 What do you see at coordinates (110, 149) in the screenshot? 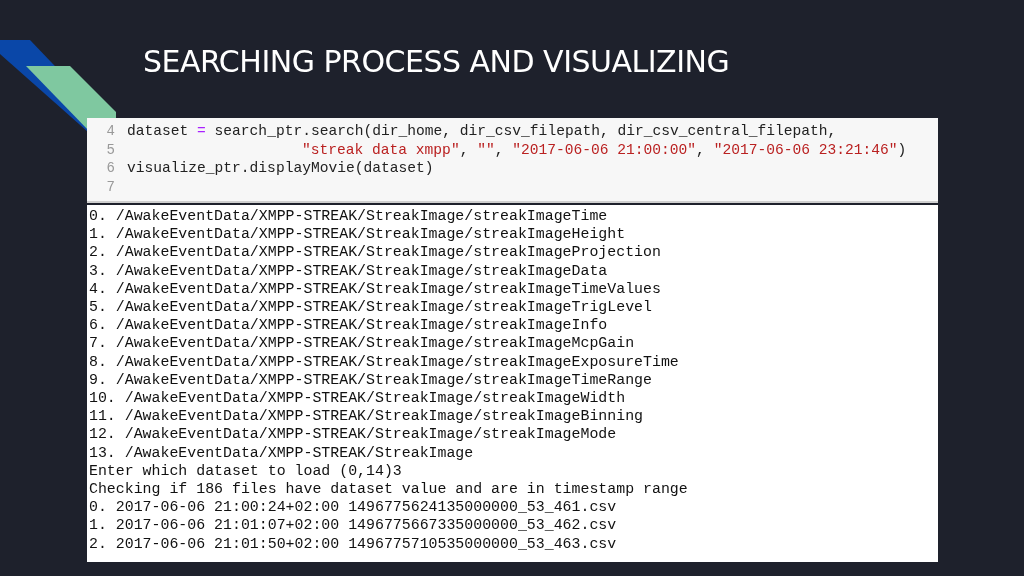
I see `line-number: 5` at bounding box center [110, 149].